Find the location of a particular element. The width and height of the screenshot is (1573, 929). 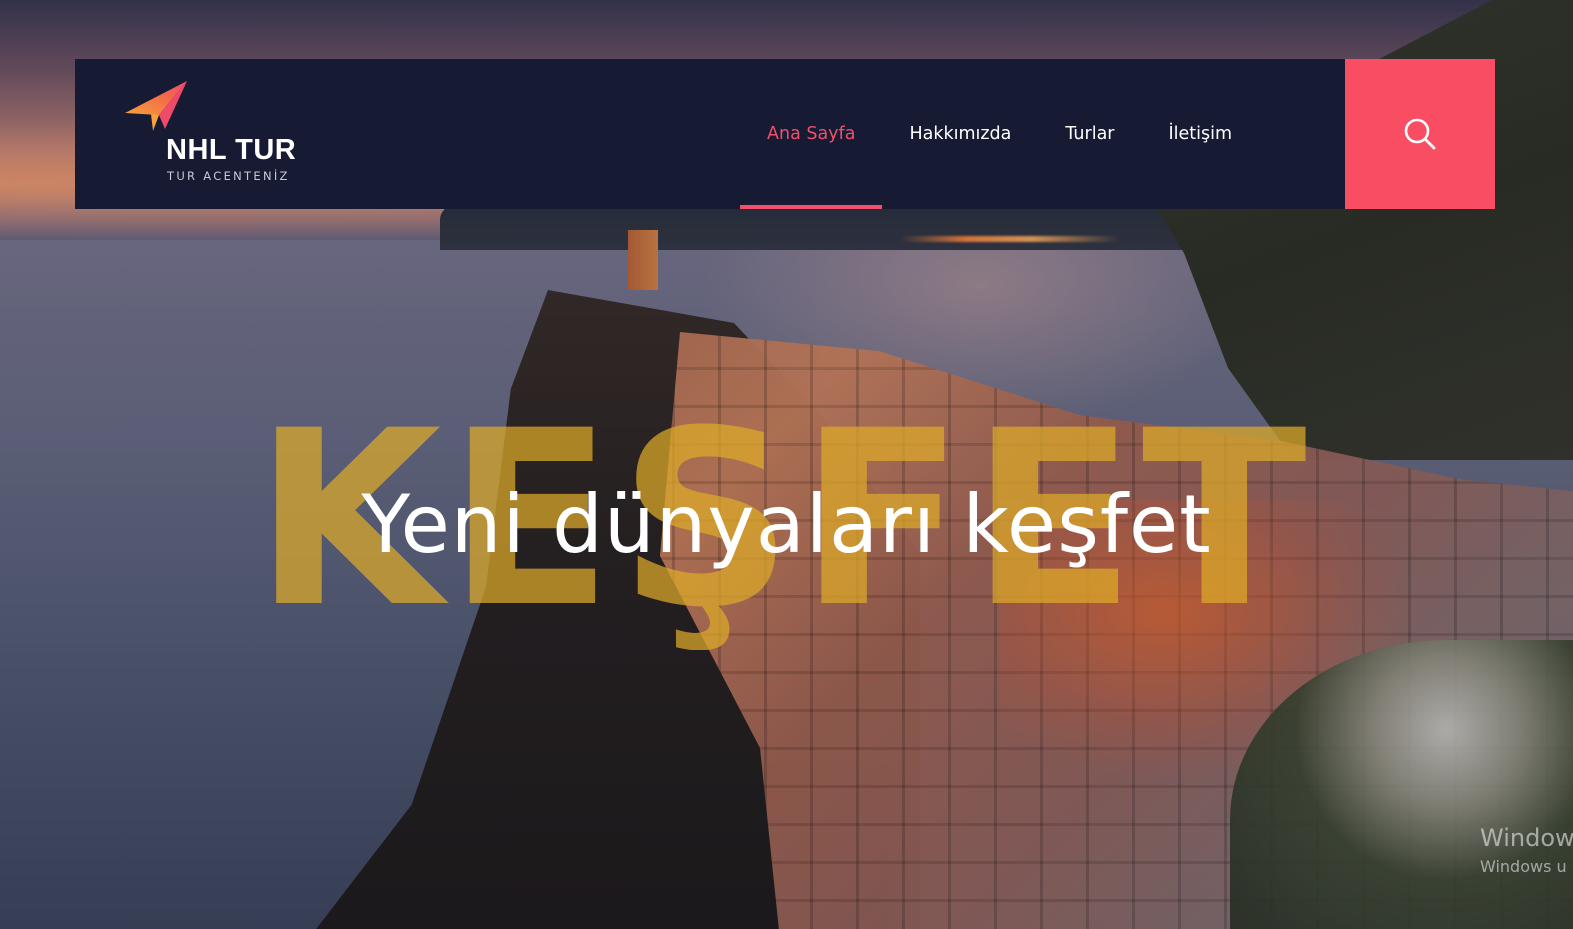

search-icon is located at coordinates (1420, 134).